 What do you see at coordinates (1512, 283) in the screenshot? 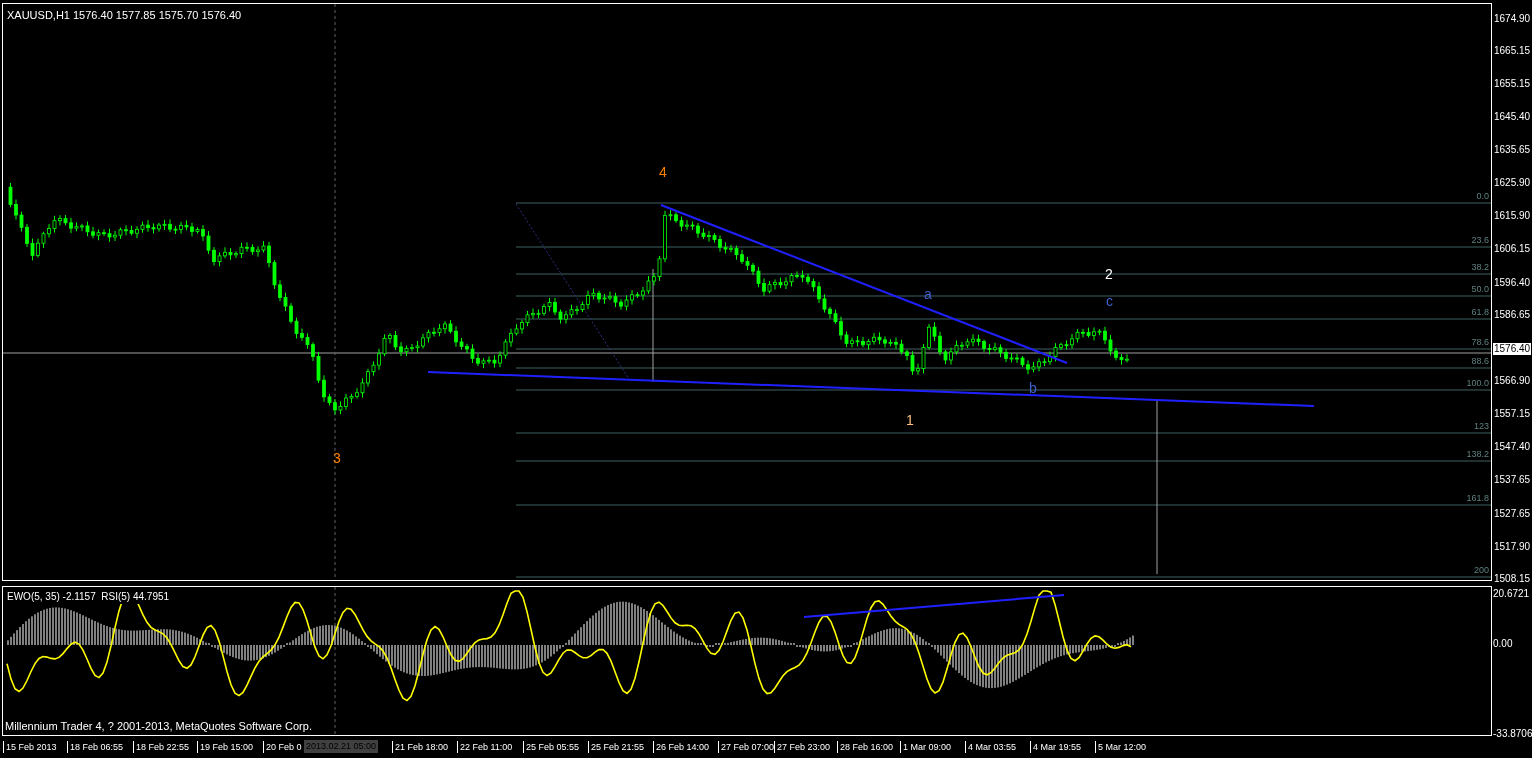
I see `price-axis-label: 1596.40` at bounding box center [1512, 283].